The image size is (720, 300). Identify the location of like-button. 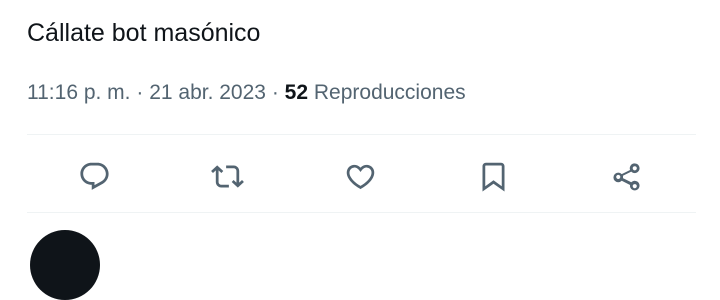
(360, 176).